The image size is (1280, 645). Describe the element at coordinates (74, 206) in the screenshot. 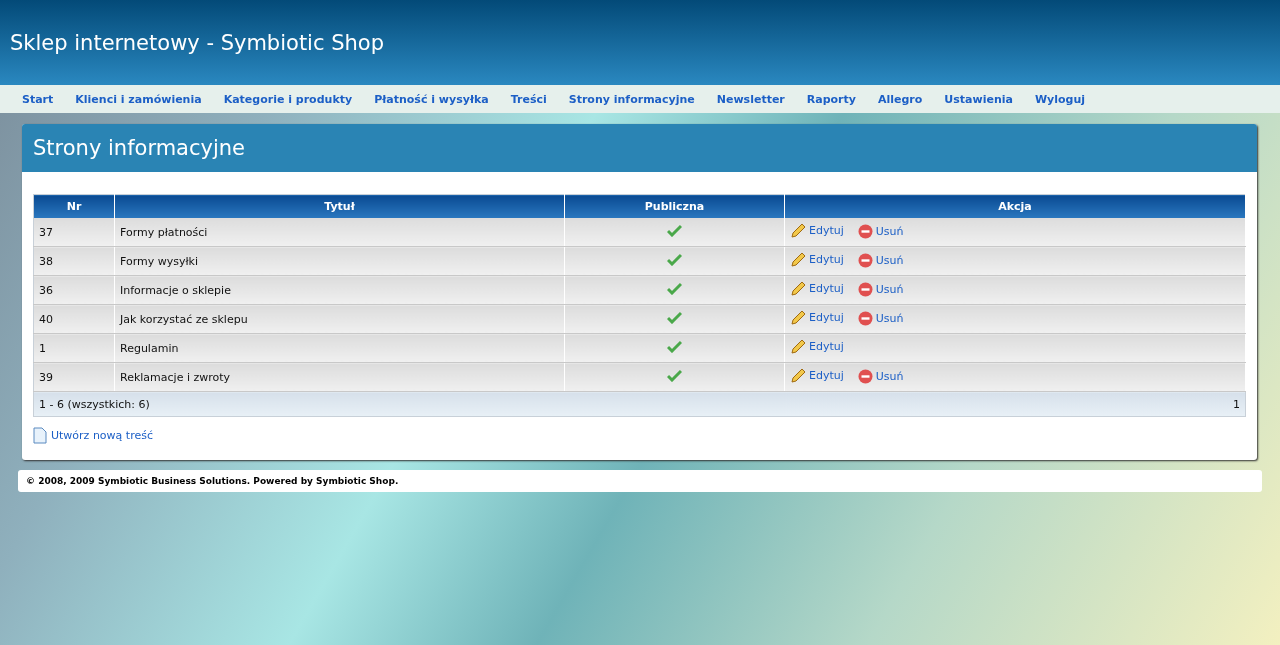

I see `column-header: Nr` at that location.